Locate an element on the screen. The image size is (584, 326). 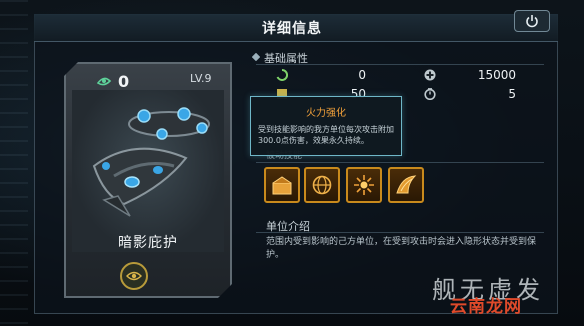
burst-skill-icon is located at coordinates (364, 185).